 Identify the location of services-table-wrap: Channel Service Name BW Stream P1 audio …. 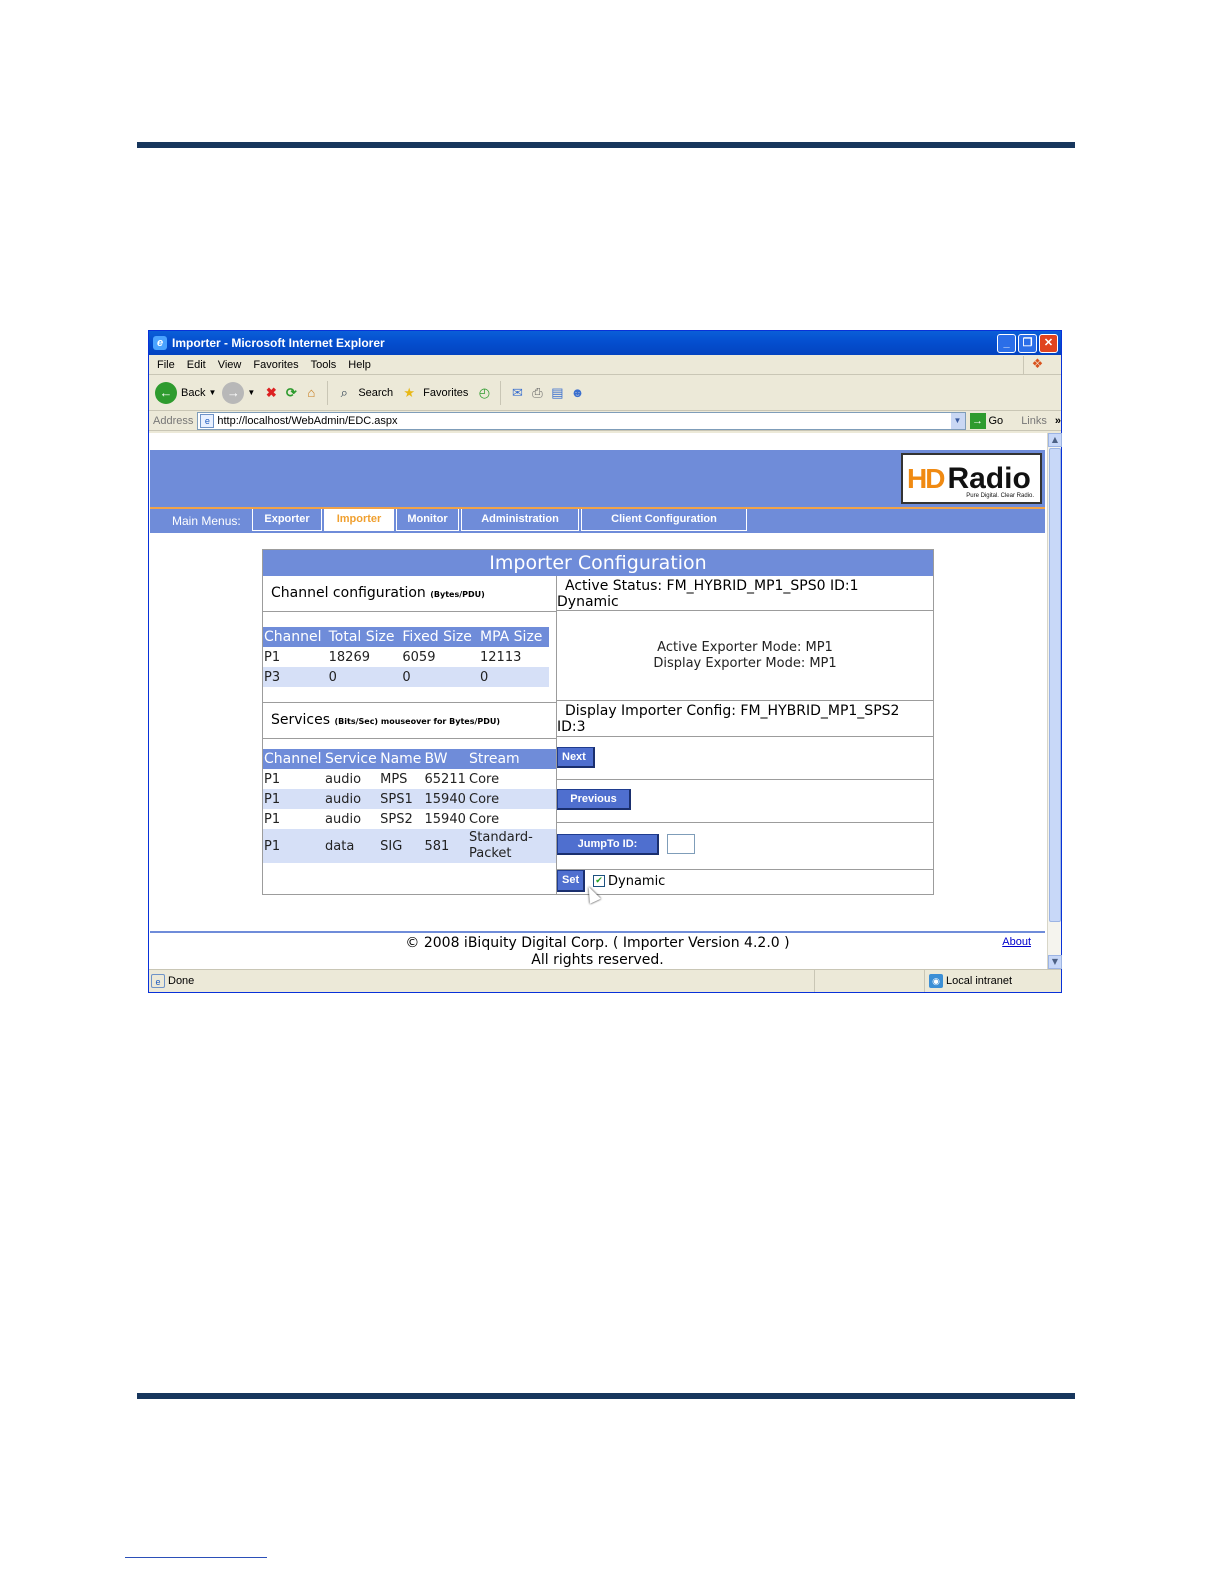
(409, 801).